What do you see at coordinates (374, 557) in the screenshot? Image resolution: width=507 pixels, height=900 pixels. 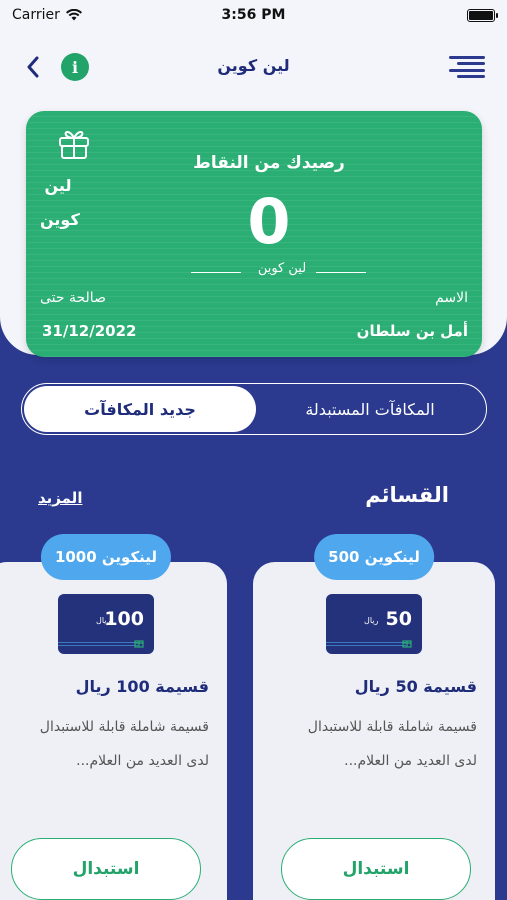 I see `price-badge: 500 لينكوين` at bounding box center [374, 557].